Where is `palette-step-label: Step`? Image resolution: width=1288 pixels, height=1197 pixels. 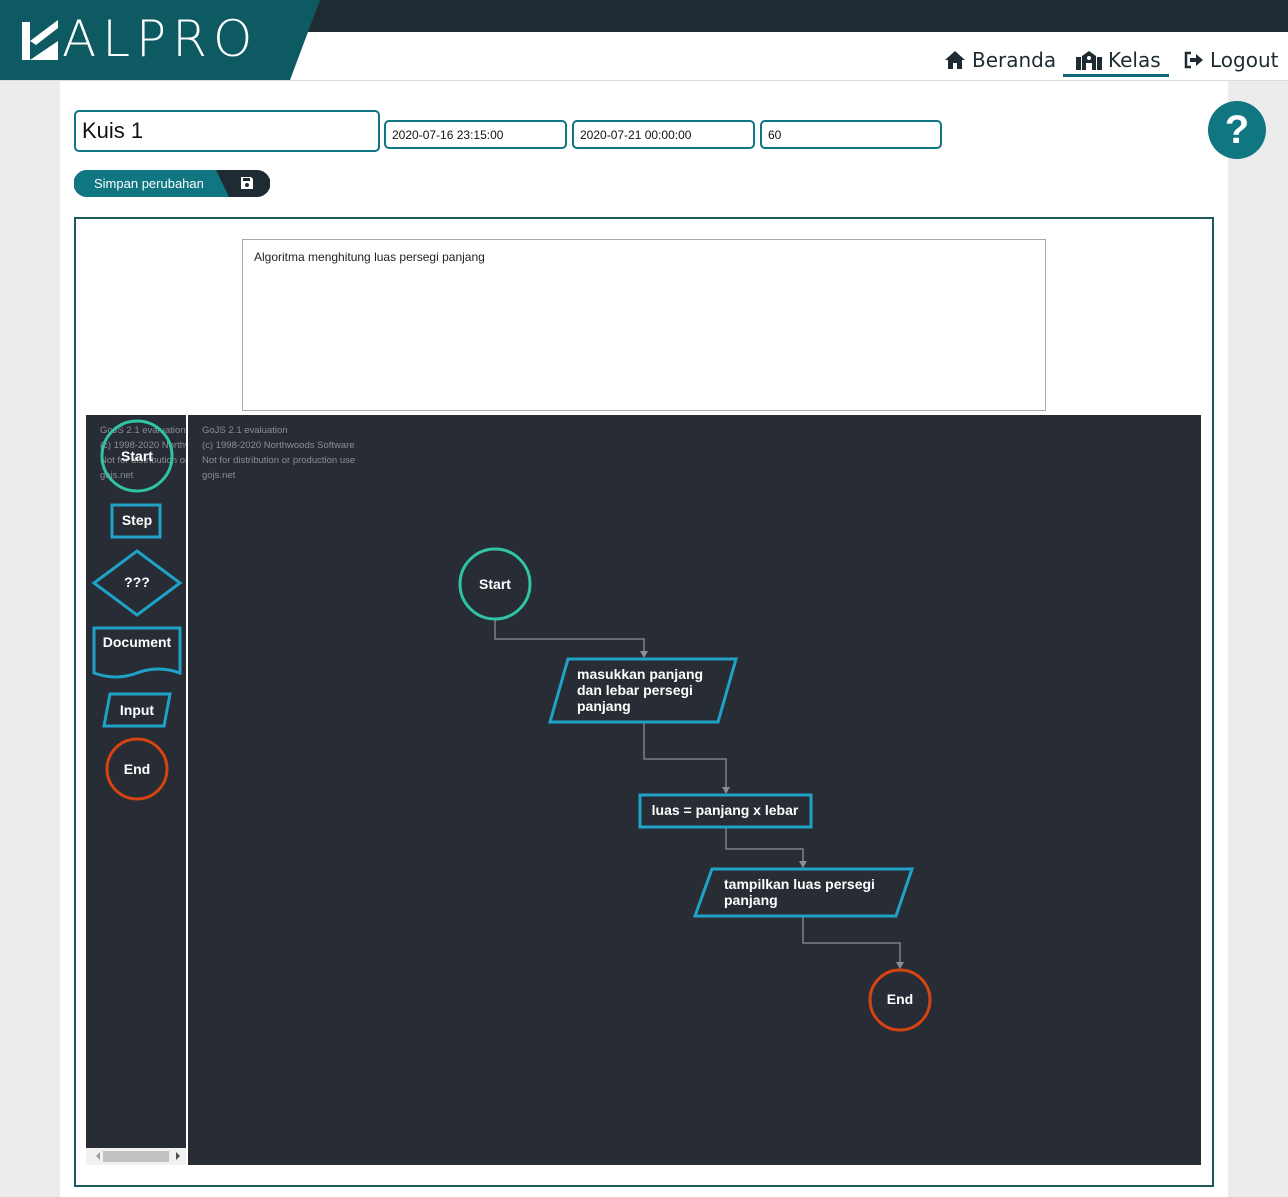 palette-step-label: Step is located at coordinates (137, 520).